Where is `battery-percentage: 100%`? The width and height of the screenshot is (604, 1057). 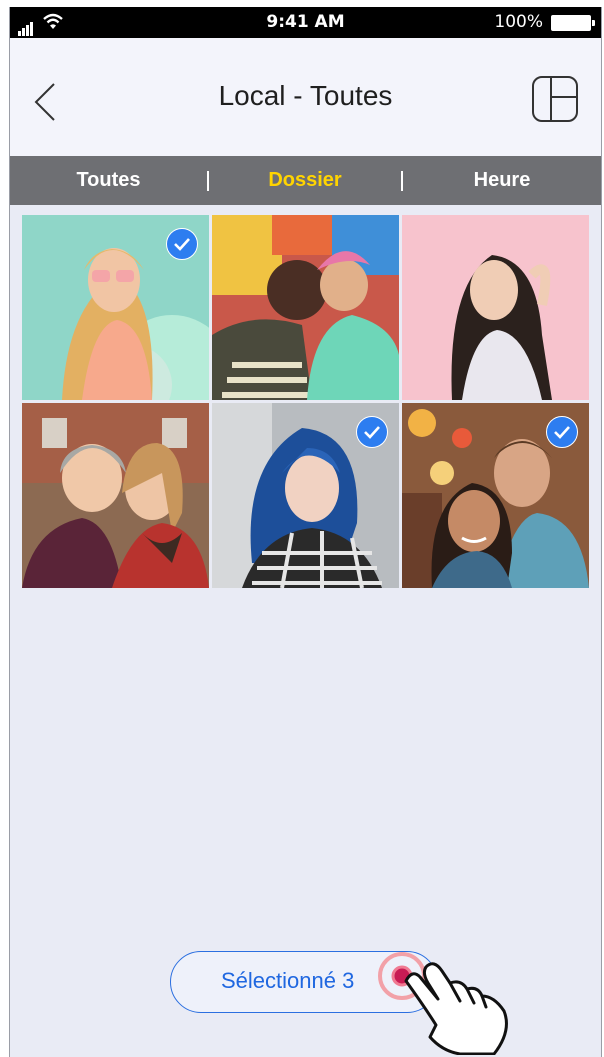
battery-percentage: 100% is located at coordinates (518, 22).